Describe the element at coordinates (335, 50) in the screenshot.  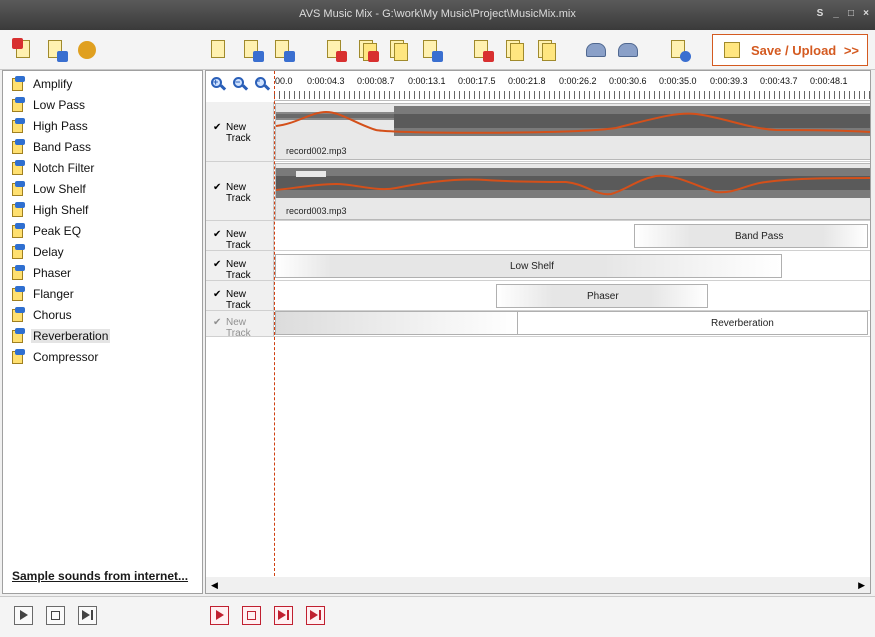
I see `delete-icon` at that location.